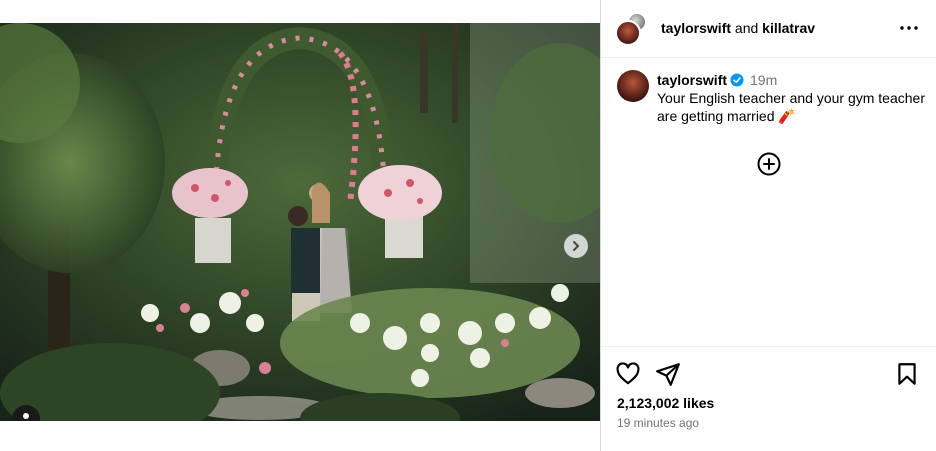 This screenshot has height=451, width=936. What do you see at coordinates (628, 374) in the screenshot?
I see `heart-icon` at bounding box center [628, 374].